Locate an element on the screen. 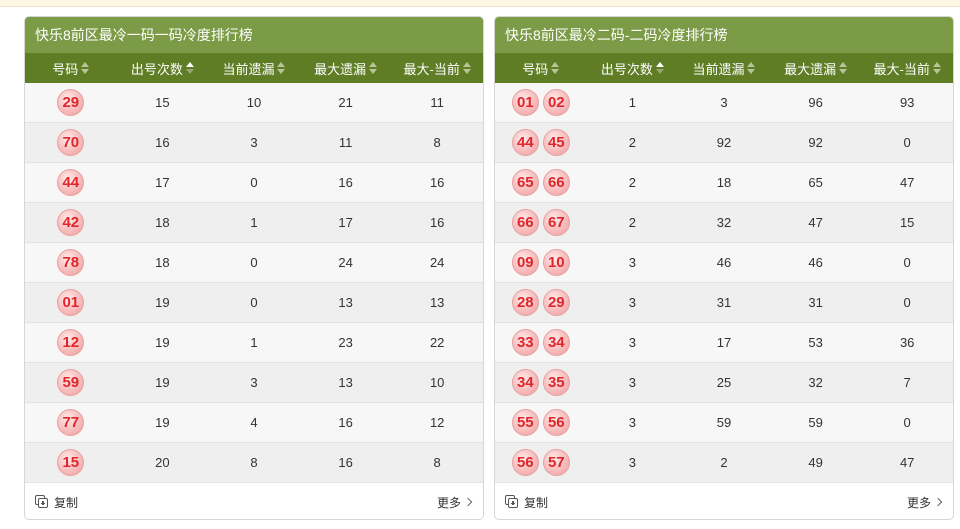  max-miss-cell: 59 is located at coordinates (815, 422).